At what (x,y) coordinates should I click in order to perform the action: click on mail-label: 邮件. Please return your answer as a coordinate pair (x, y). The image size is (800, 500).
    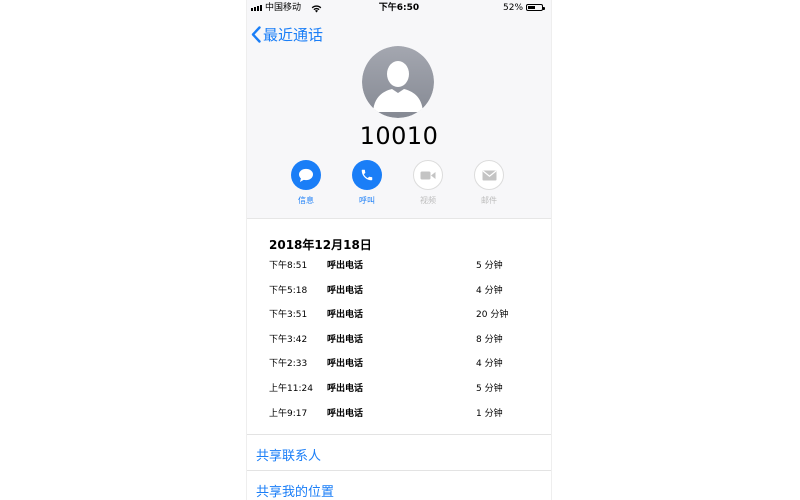
    Looking at the image, I should click on (489, 200).